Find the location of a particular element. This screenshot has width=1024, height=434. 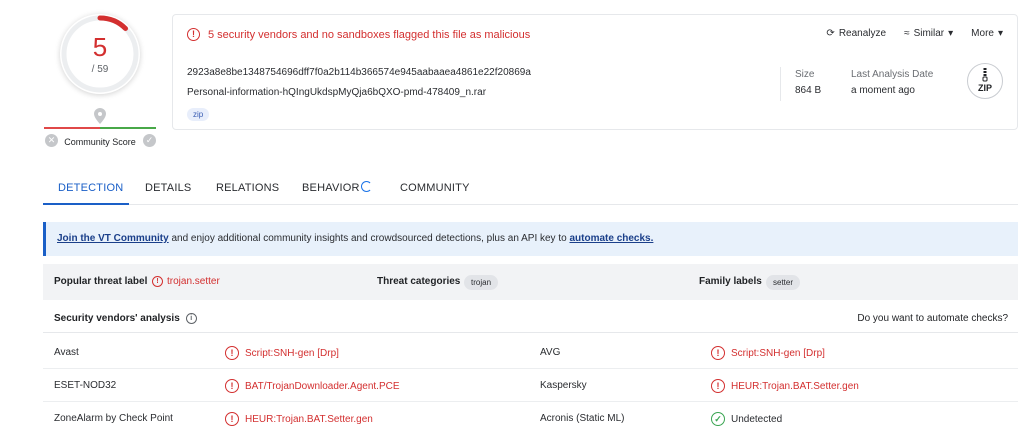

automate-checks-prompt: Do you want to automate checks? is located at coordinates (932, 318).